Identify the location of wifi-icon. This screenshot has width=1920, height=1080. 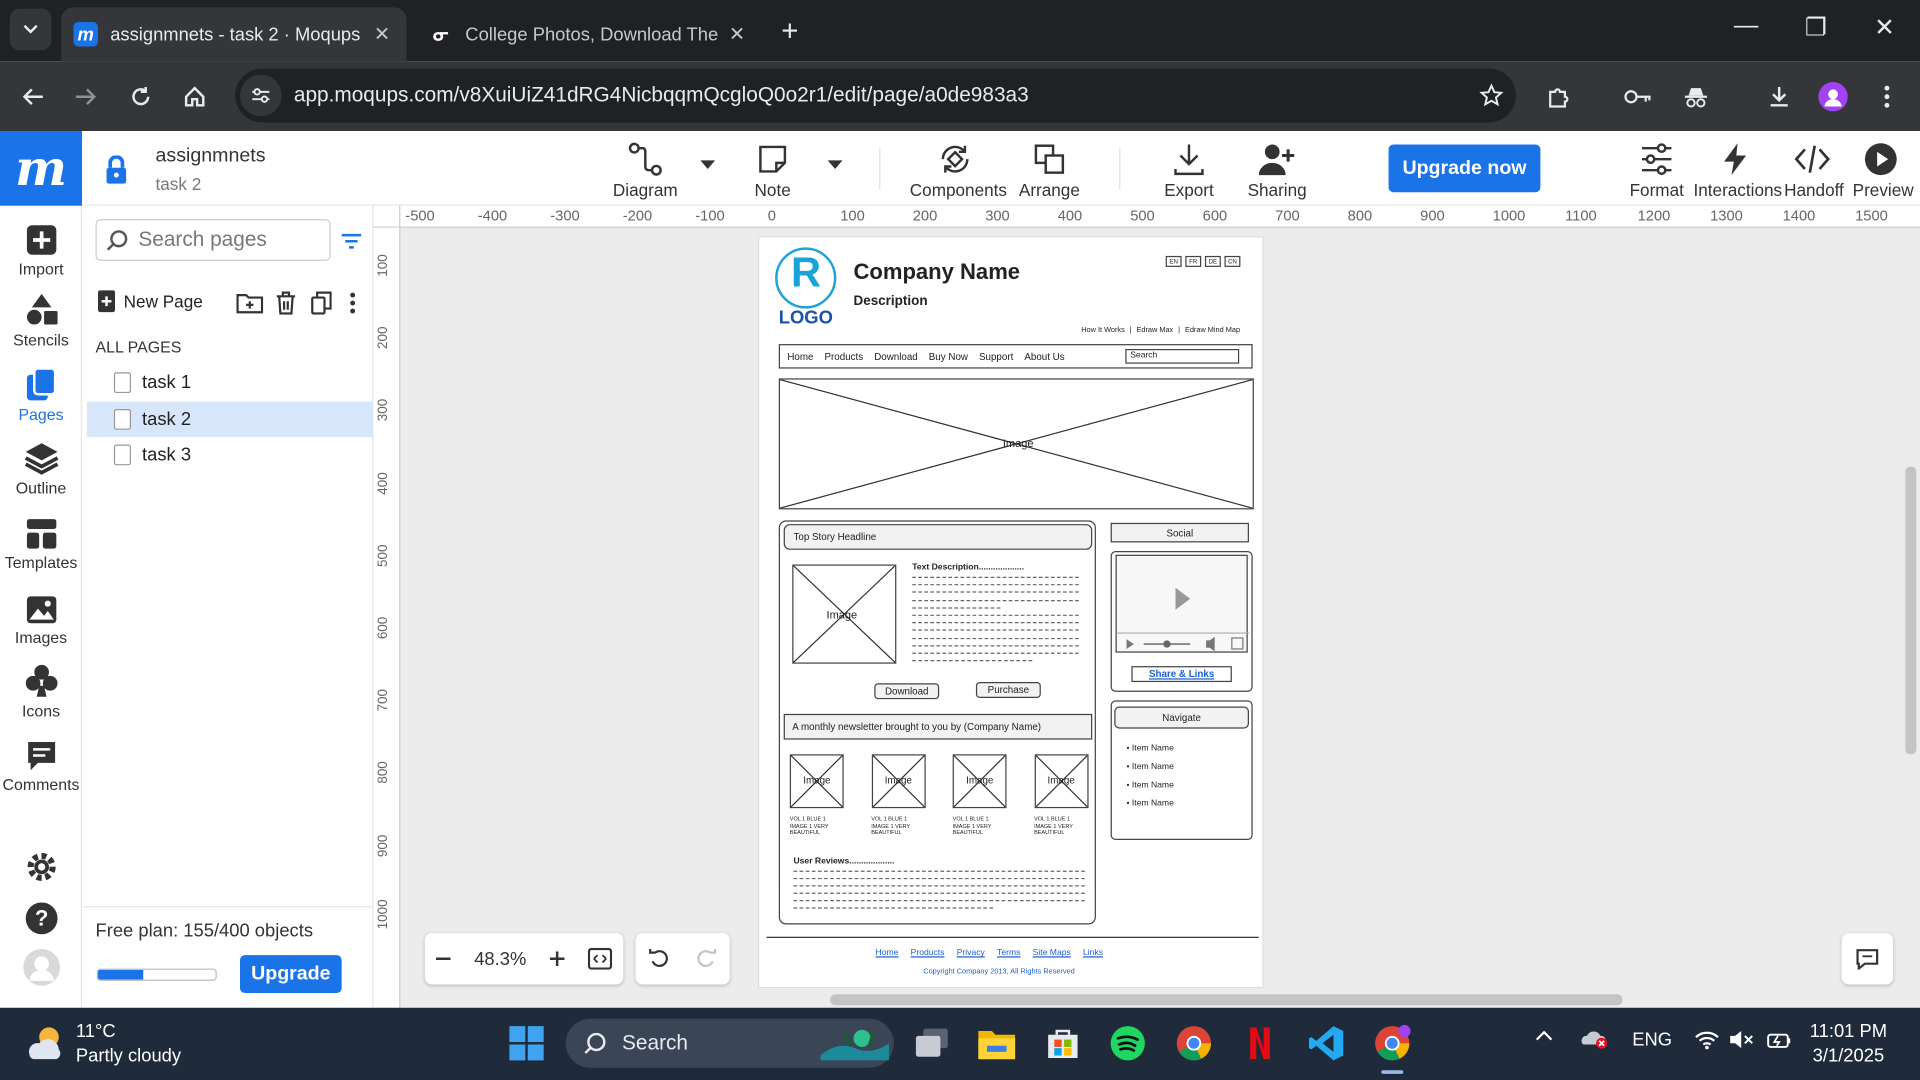
(1707, 1040).